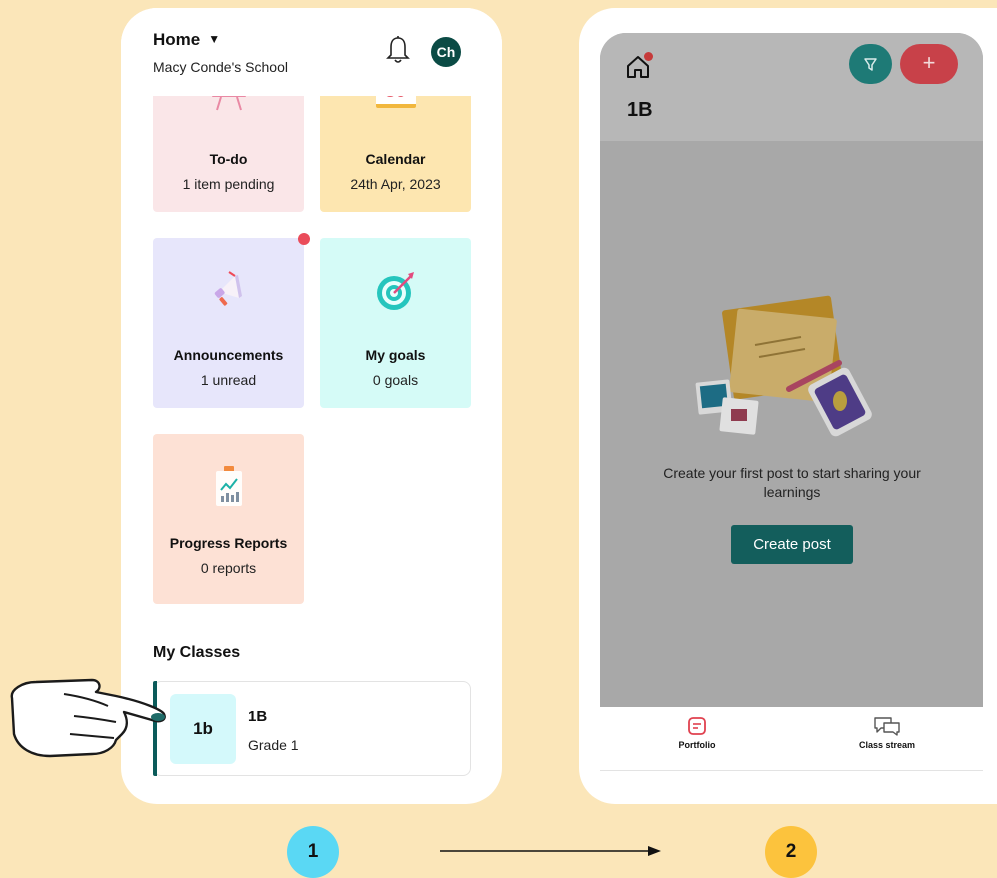  Describe the element at coordinates (228, 355) in the screenshot. I see `announcements-title: Announcements` at that location.